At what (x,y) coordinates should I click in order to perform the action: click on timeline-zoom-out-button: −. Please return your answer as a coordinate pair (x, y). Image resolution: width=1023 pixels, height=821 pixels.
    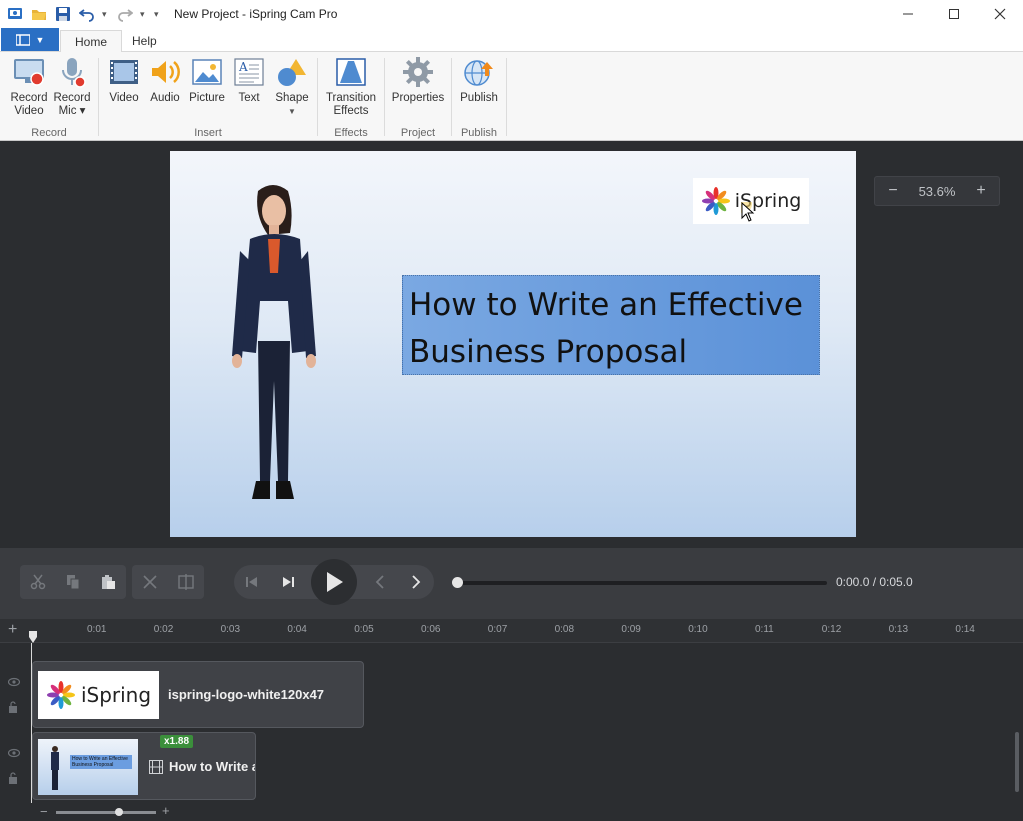
    Looking at the image, I should click on (44, 811).